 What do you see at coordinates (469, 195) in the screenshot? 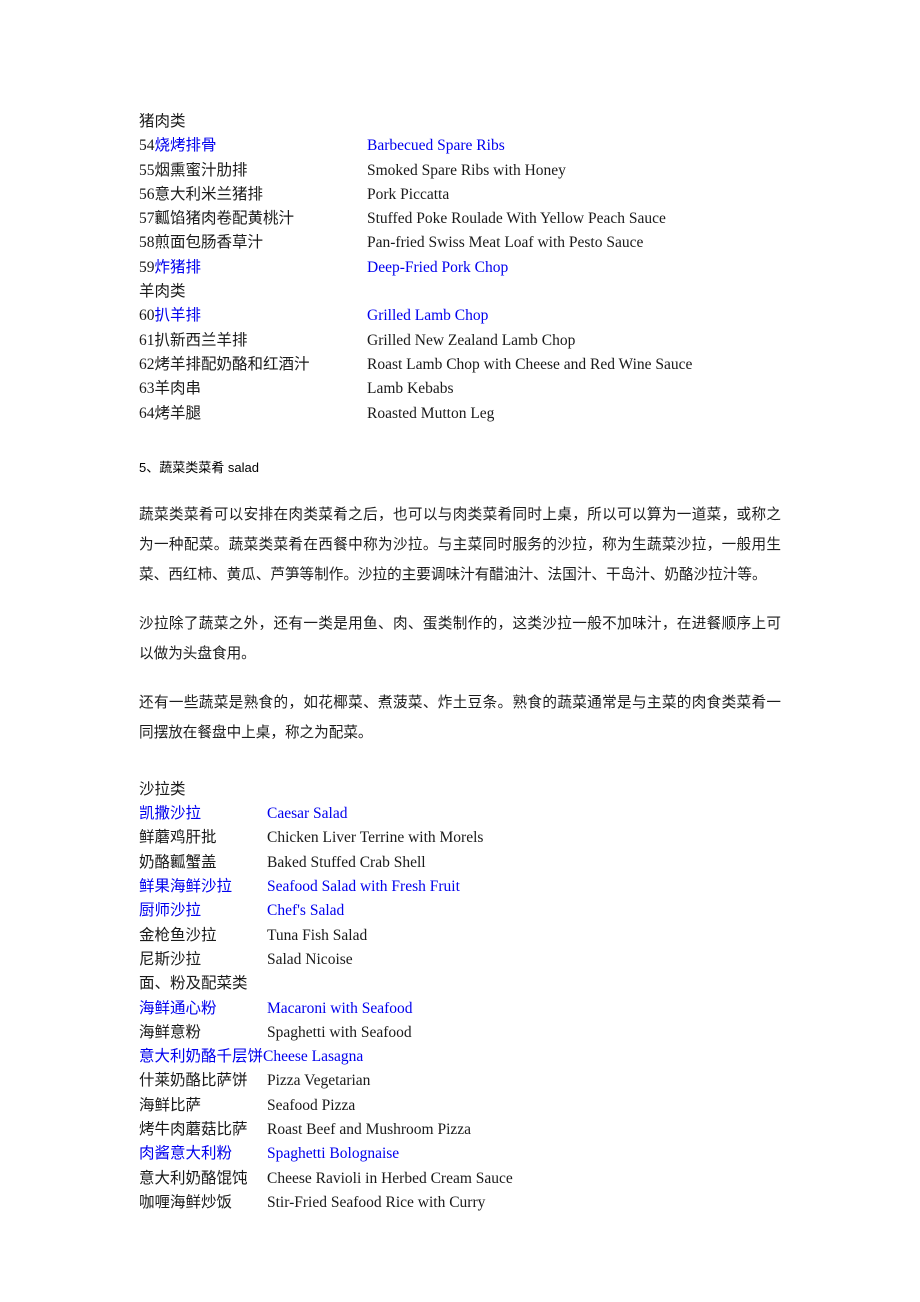
I see `dish-row: 56 意大利米兰猪排 Pork Piccatta` at bounding box center [469, 195].